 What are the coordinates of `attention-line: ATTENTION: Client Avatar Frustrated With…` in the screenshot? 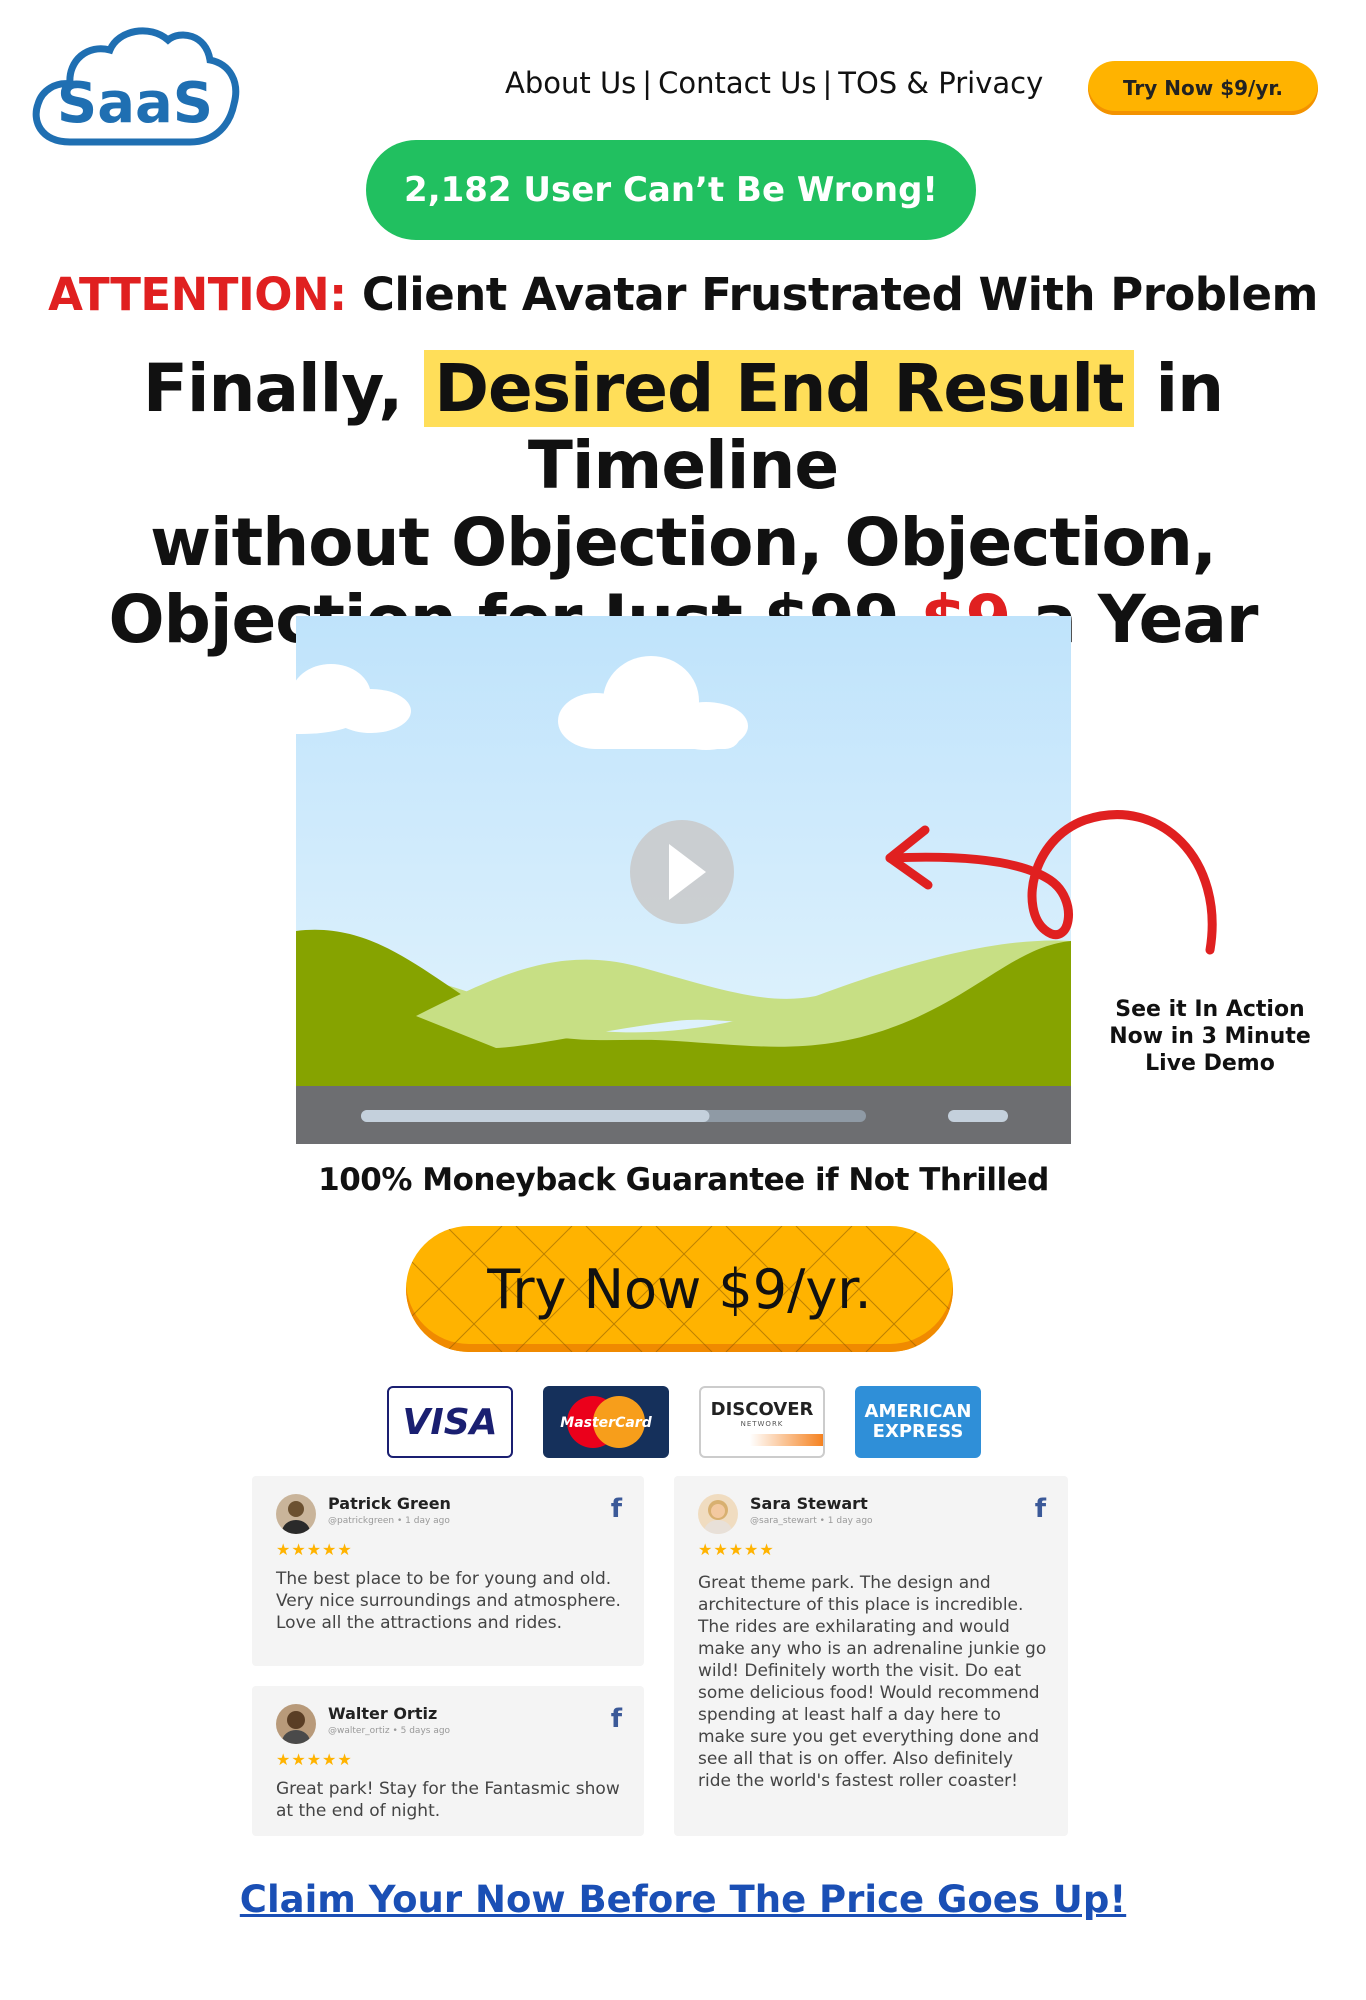 It's located at (683, 294).